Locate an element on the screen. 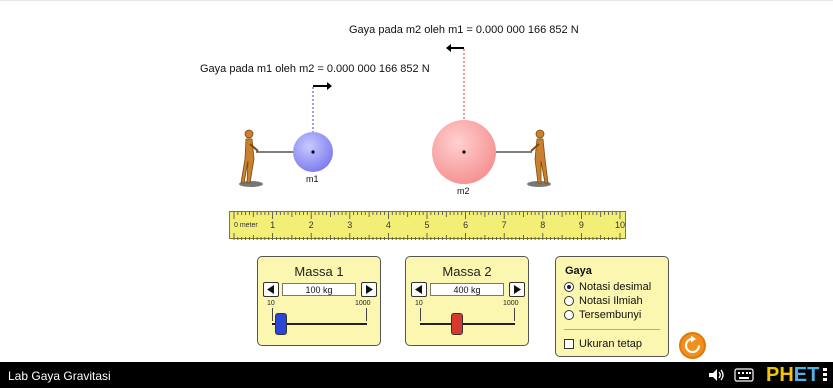 Image resolution: width=833 pixels, height=388 pixels. ruler-tick-label: 2 is located at coordinates (311, 225).